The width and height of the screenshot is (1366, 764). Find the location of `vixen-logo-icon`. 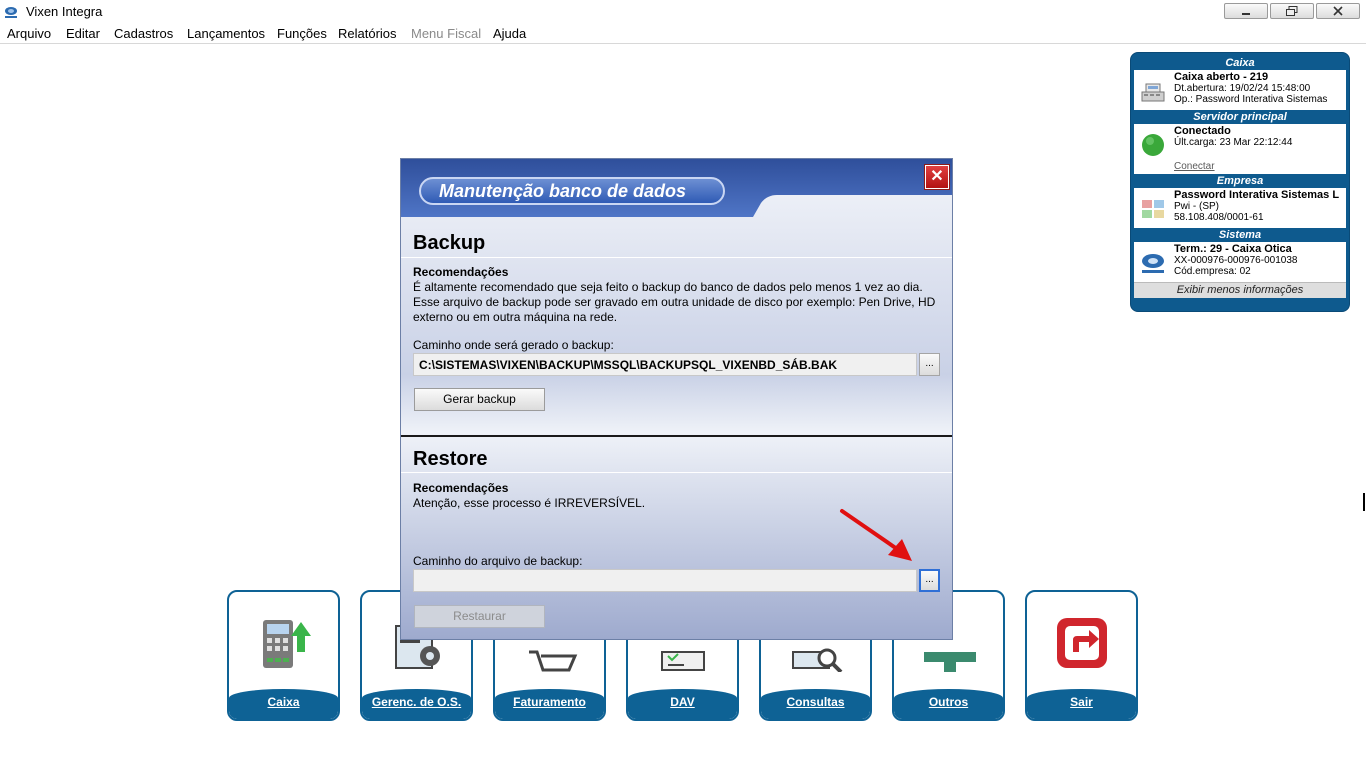

vixen-logo-icon is located at coordinates (1153, 263).